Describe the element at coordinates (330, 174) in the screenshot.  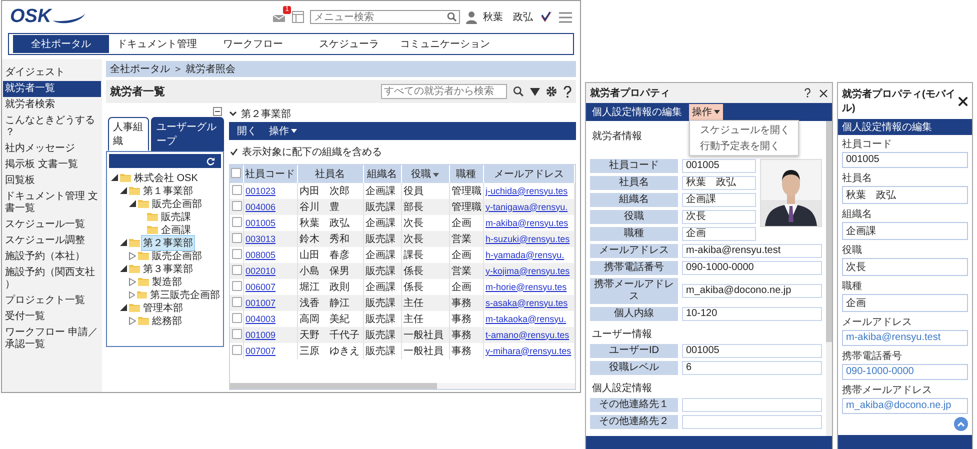
I see `column-header: 社員名` at that location.